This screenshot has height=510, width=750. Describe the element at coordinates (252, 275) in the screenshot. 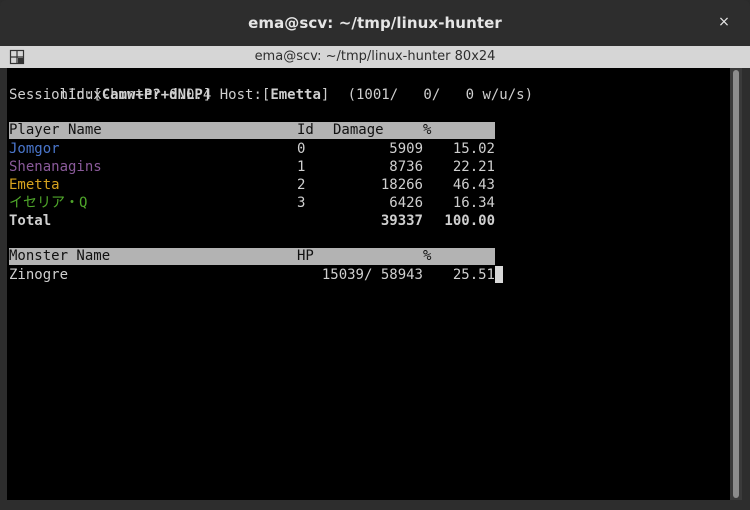

I see `table-row: Zinogre 15039/ 58943 25.51` at that location.